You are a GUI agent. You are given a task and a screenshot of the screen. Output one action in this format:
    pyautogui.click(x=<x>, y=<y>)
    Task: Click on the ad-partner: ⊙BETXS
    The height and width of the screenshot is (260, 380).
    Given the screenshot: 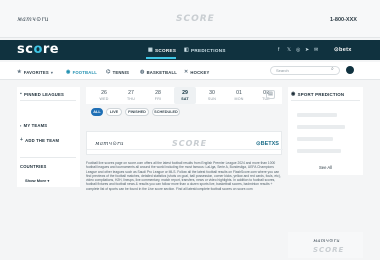 What is the action you would take?
    pyautogui.click(x=267, y=144)
    